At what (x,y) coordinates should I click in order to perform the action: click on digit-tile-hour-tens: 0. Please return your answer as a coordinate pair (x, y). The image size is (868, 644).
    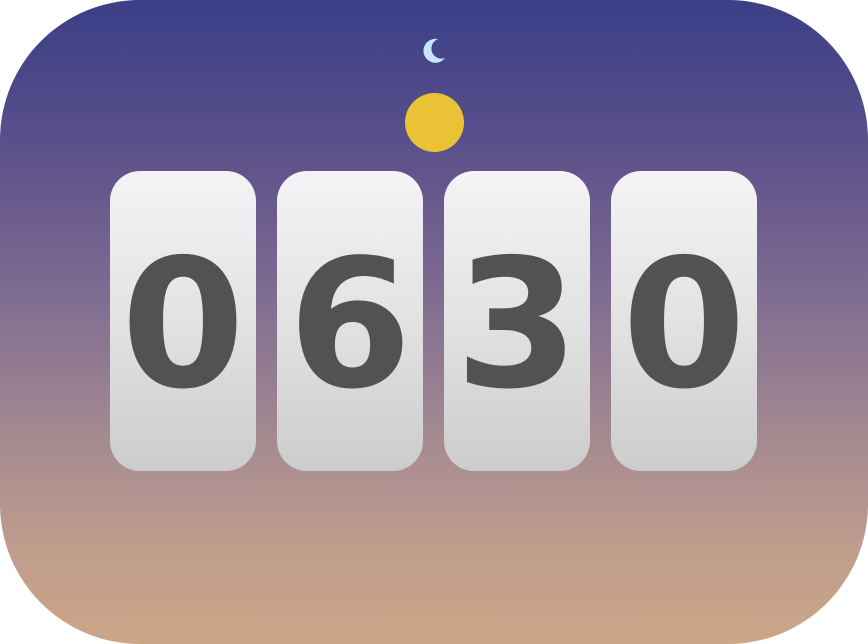
    Looking at the image, I should click on (183, 321).